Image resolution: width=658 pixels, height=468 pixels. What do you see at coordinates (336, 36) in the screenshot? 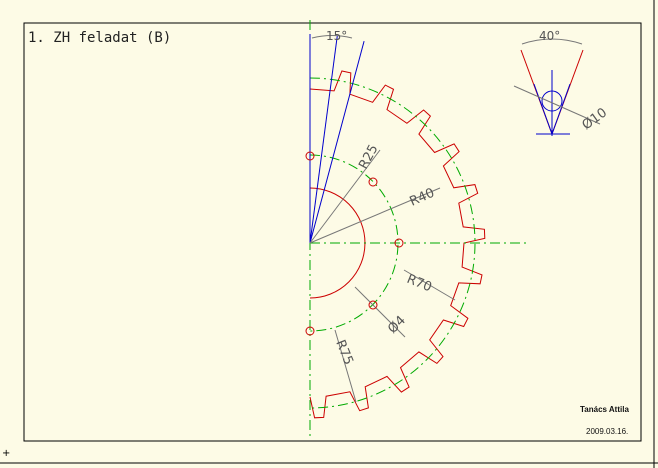
I see `angle-pitch-label: 15°` at bounding box center [336, 36].